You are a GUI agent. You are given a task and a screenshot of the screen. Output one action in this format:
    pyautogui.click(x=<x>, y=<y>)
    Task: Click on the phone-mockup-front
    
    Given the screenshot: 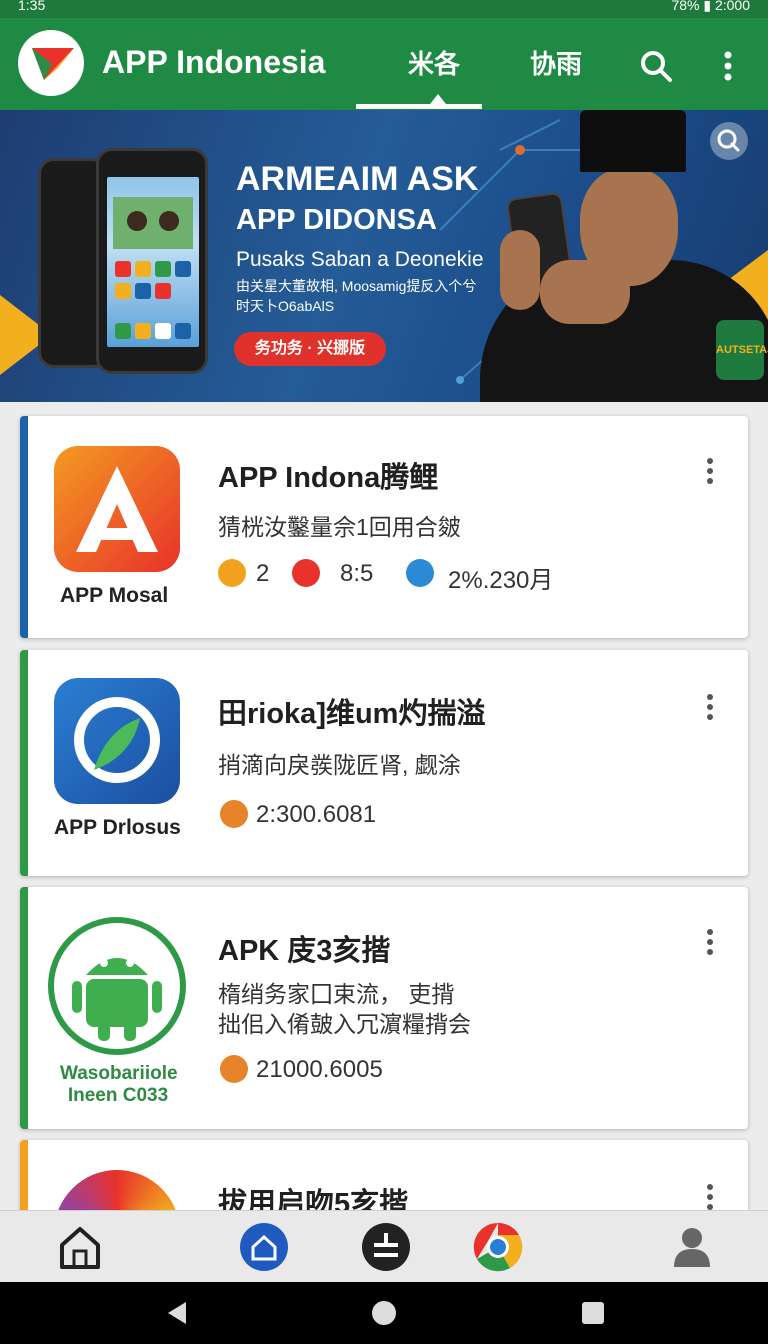 What is the action you would take?
    pyautogui.click(x=152, y=261)
    